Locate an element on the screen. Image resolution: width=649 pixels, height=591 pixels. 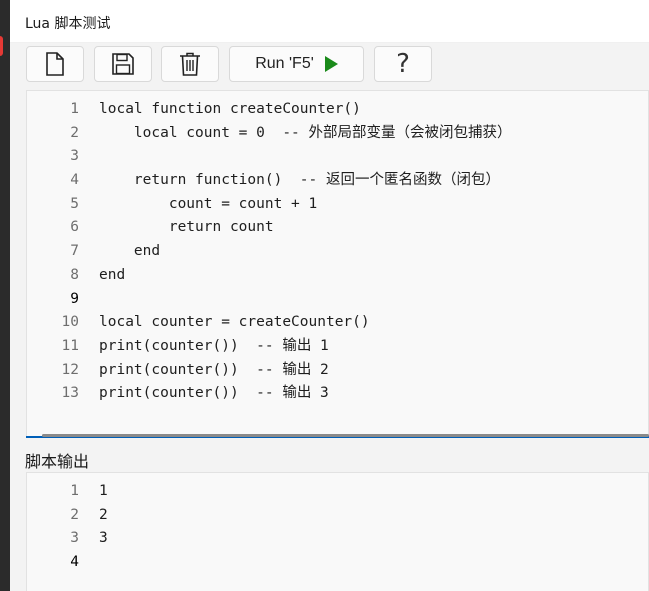
help-button: ? is located at coordinates (403, 64).